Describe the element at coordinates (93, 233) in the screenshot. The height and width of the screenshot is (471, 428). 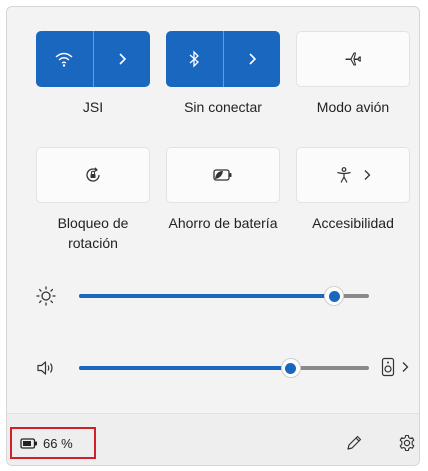
I see `rotation-lock-label: Bloqueo de rotación` at that location.